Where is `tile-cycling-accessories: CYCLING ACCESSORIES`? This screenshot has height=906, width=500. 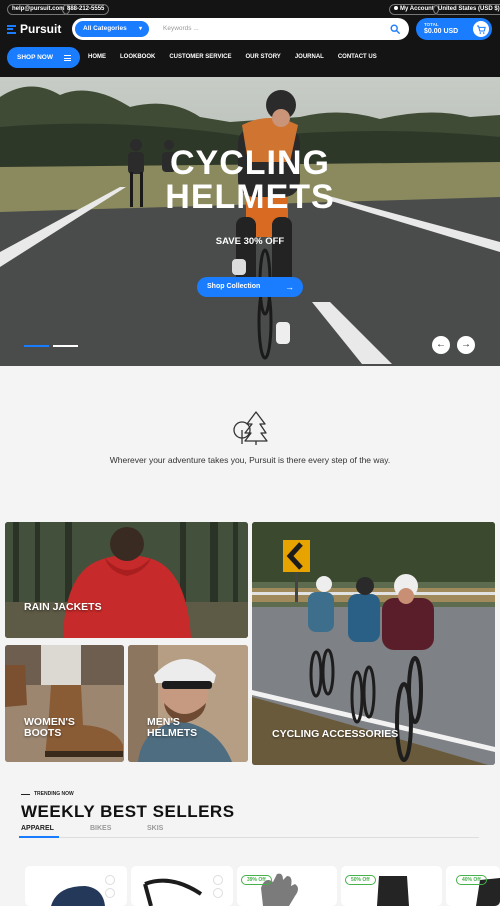 tile-cycling-accessories: CYCLING ACCESSORIES is located at coordinates (373, 643).